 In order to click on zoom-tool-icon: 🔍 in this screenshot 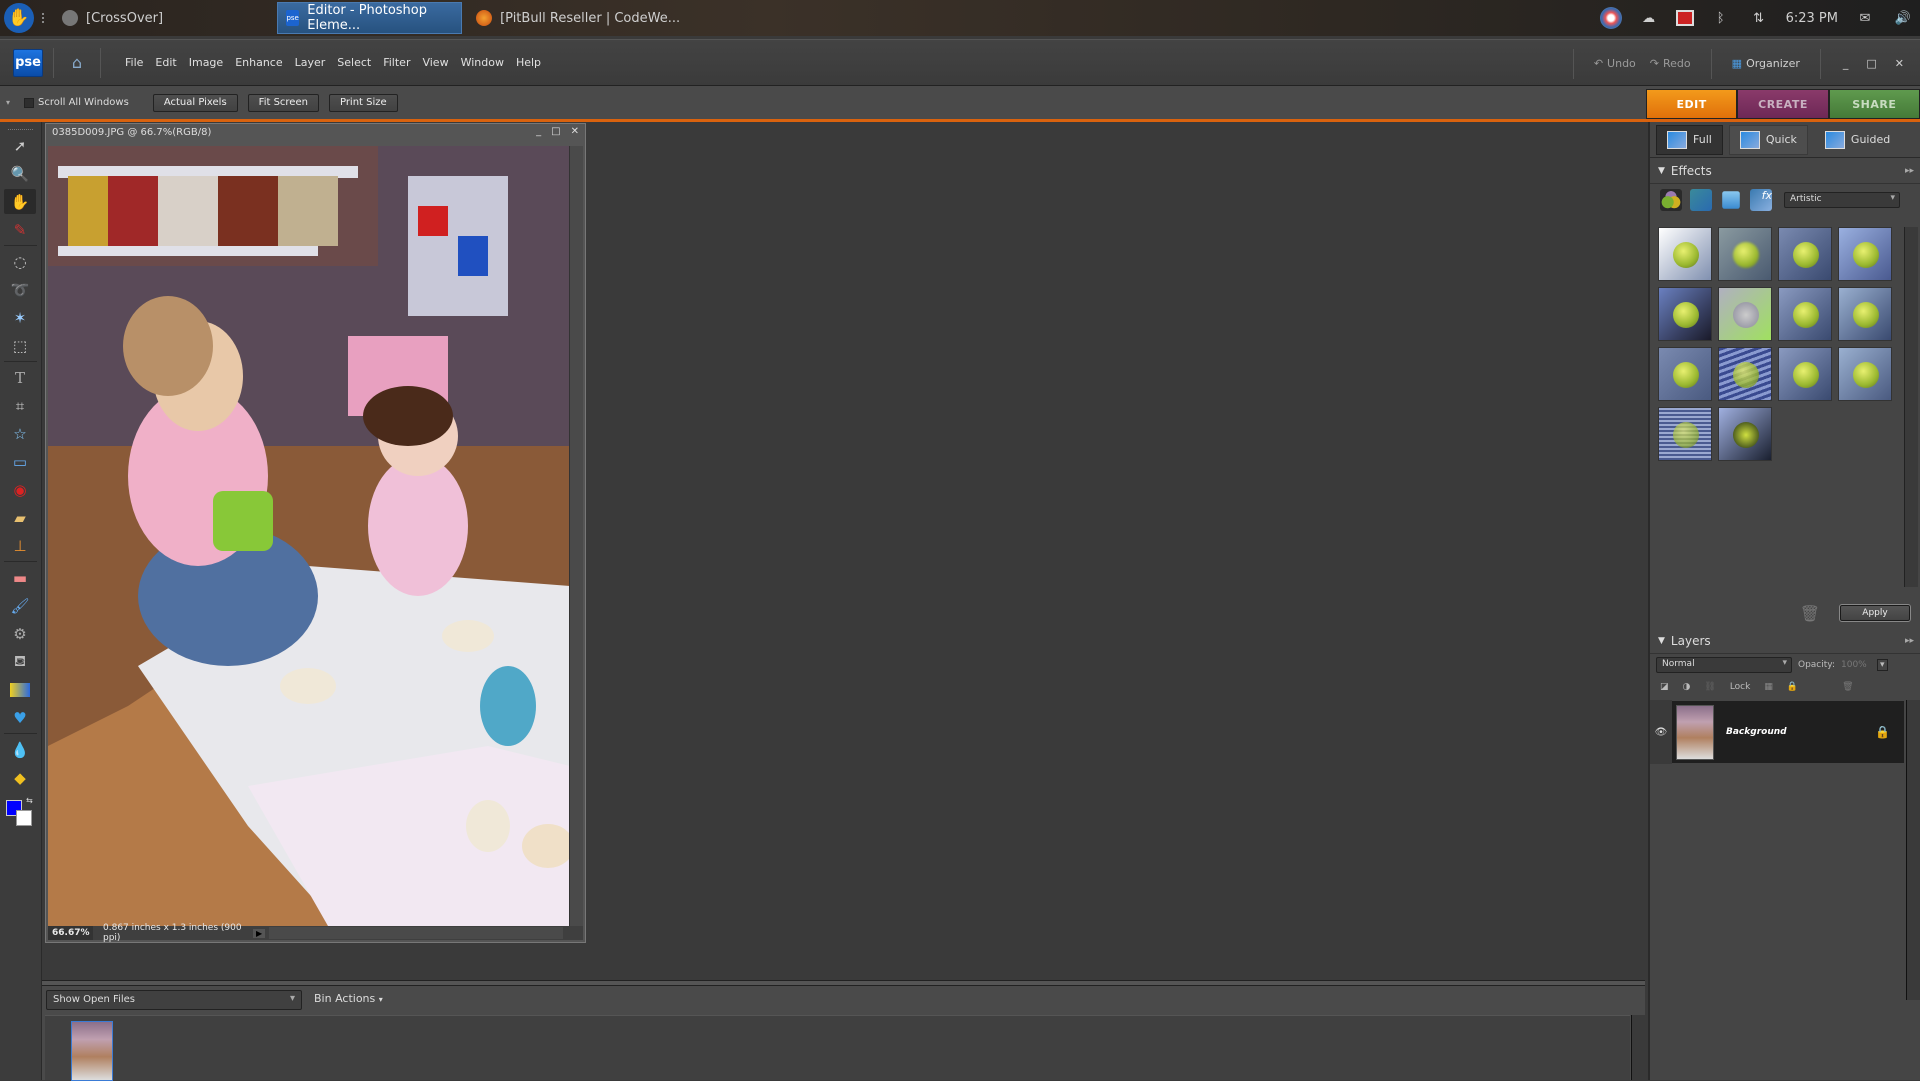, I will do `click(20, 173)`.